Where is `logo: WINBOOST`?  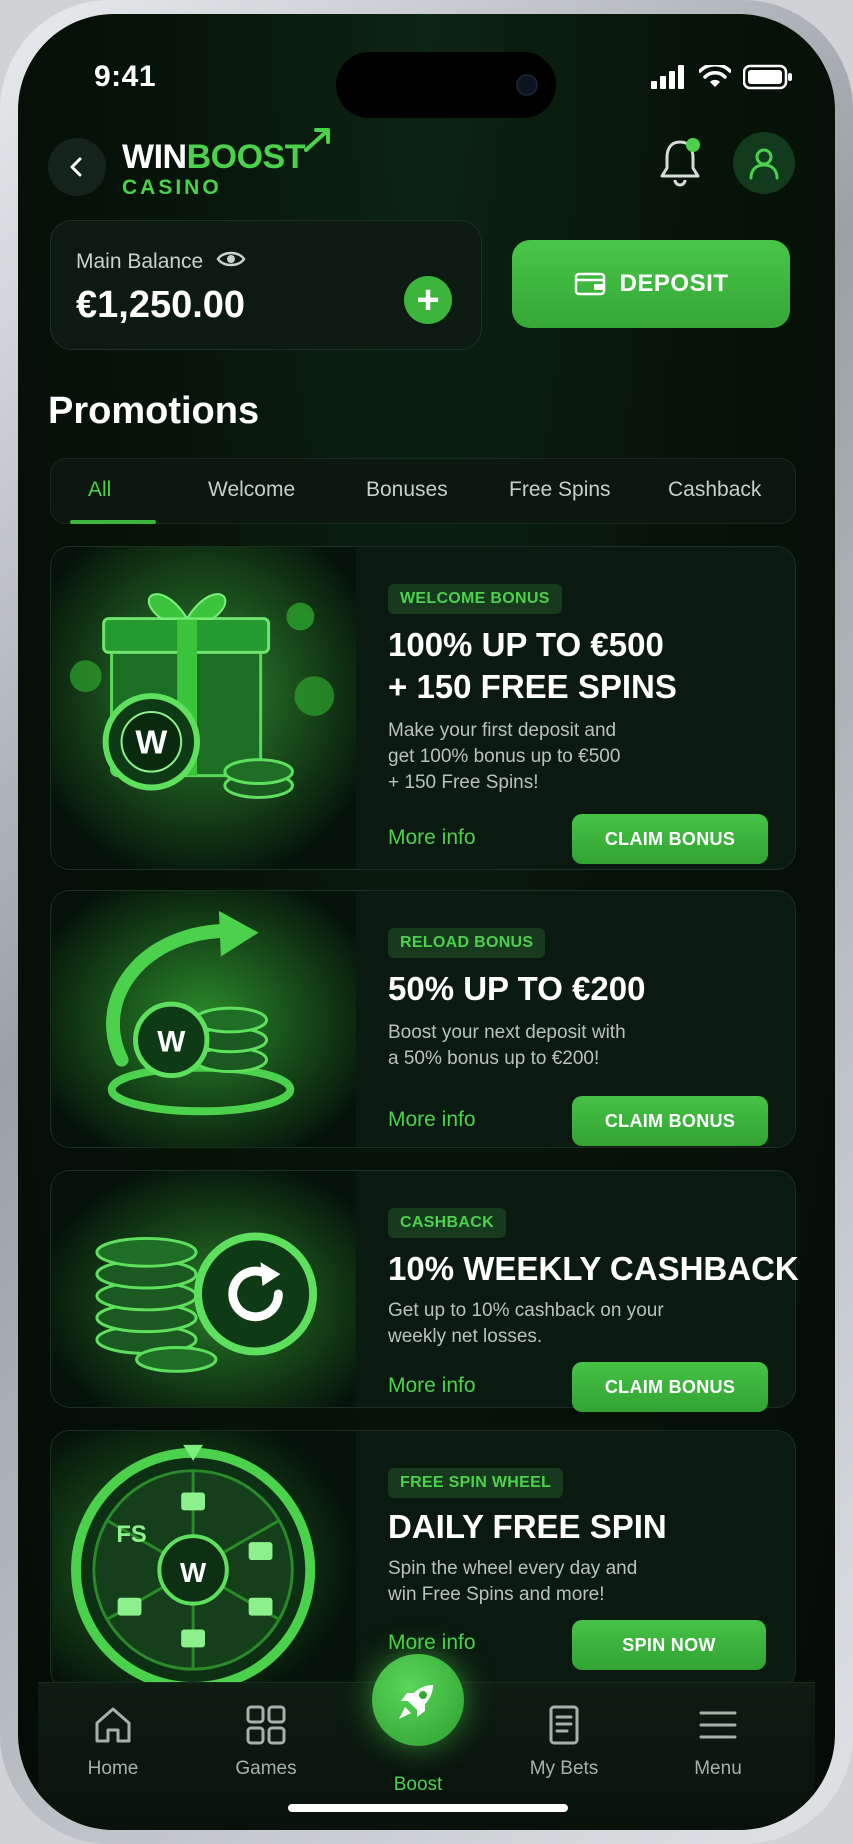 logo: WINBOOST is located at coordinates (214, 157).